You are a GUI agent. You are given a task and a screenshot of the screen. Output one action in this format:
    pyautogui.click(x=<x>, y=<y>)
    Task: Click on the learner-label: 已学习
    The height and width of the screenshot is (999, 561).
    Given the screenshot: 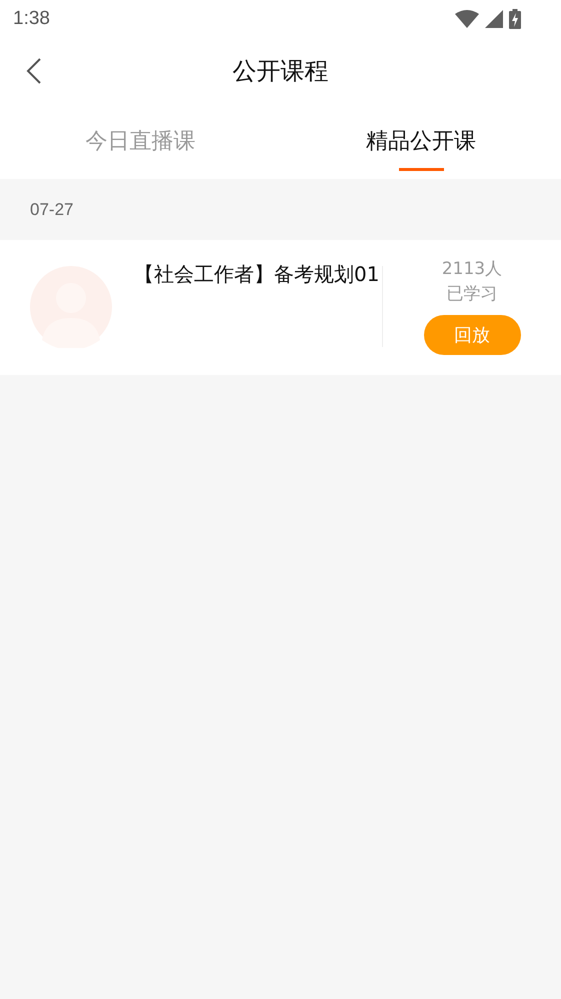 What is the action you would take?
    pyautogui.click(x=472, y=294)
    